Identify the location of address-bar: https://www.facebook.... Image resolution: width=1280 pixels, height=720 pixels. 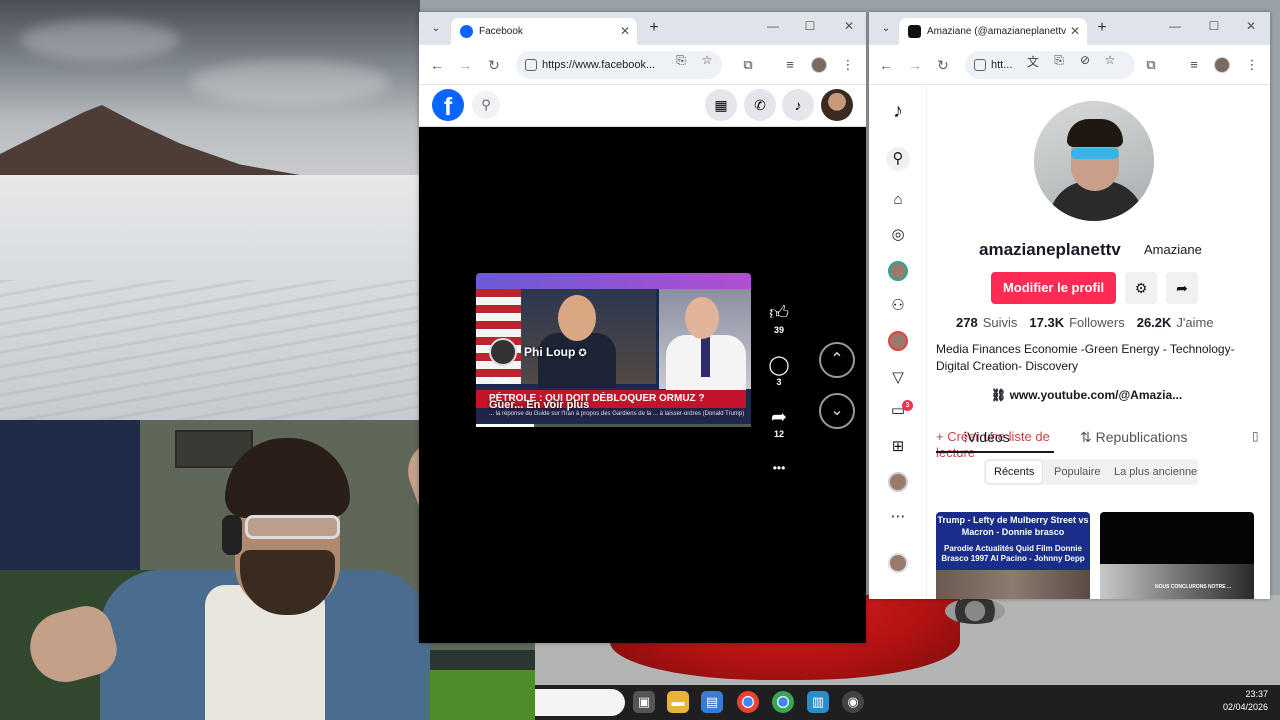
(619, 65).